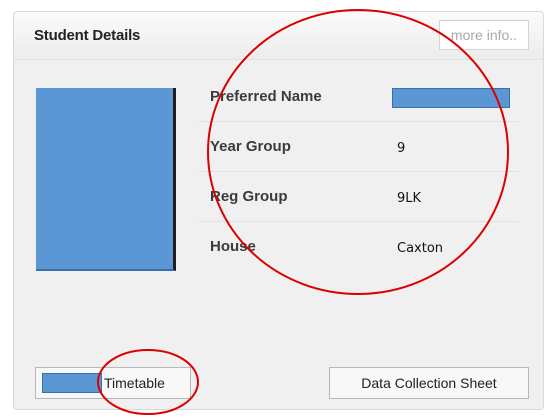  I want to click on preferred-name-redacted-value, so click(451, 98).